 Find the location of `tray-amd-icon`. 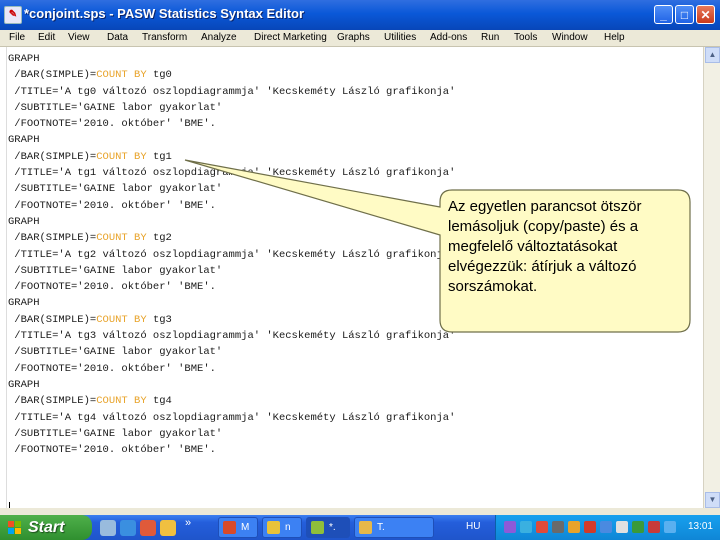

tray-amd-icon is located at coordinates (590, 527).